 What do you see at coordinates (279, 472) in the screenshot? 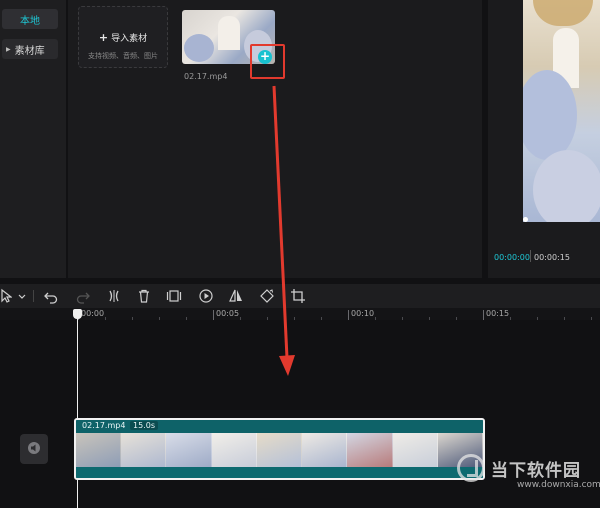
I see `clip-audio-strip` at bounding box center [279, 472].